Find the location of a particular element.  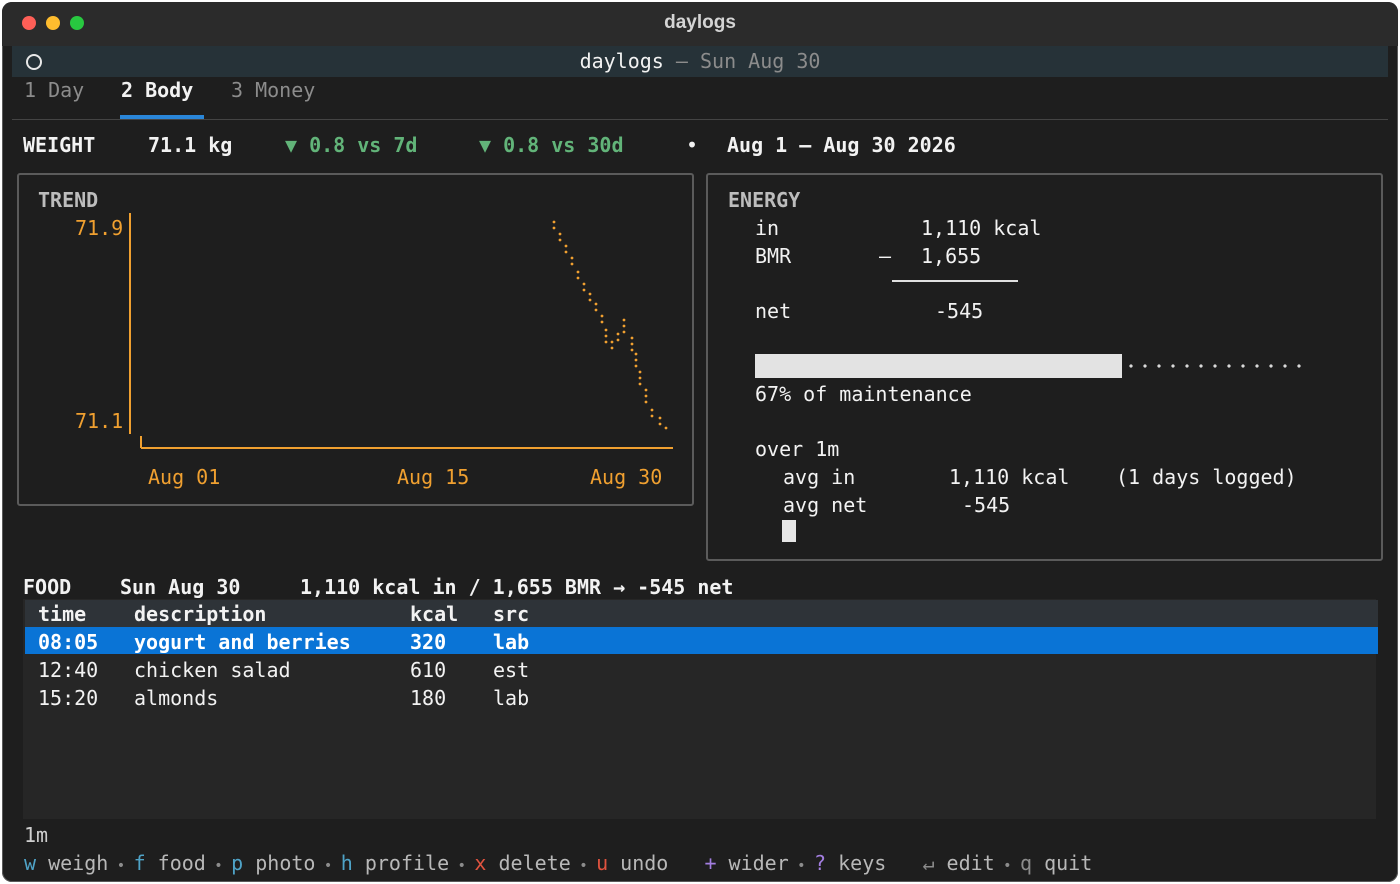

footer-key-label: weigh is located at coordinates (72, 863).